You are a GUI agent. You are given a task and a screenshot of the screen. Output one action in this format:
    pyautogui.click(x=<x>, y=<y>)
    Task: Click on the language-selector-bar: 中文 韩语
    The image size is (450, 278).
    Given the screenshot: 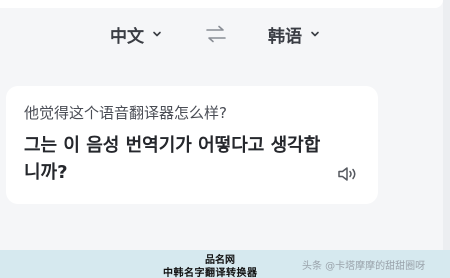 What is the action you would take?
    pyautogui.click(x=221, y=34)
    